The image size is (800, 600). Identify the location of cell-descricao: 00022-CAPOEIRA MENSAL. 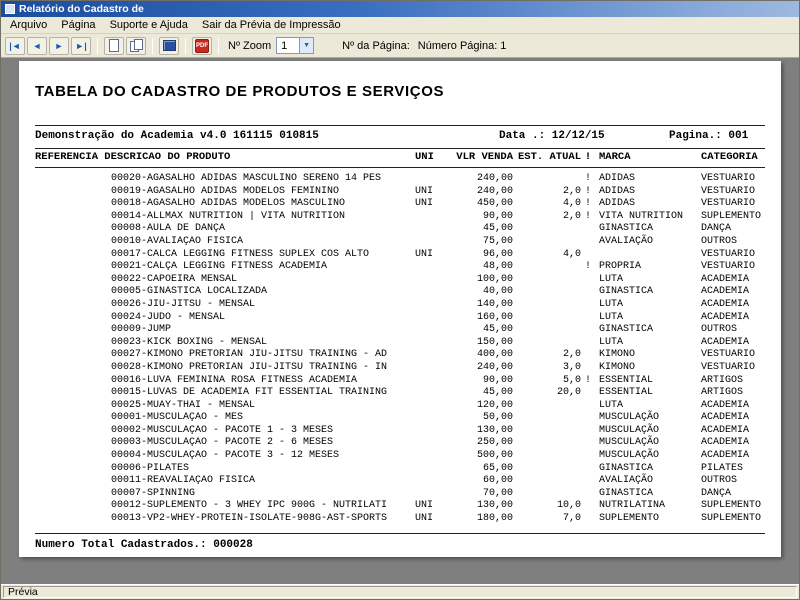
(174, 279).